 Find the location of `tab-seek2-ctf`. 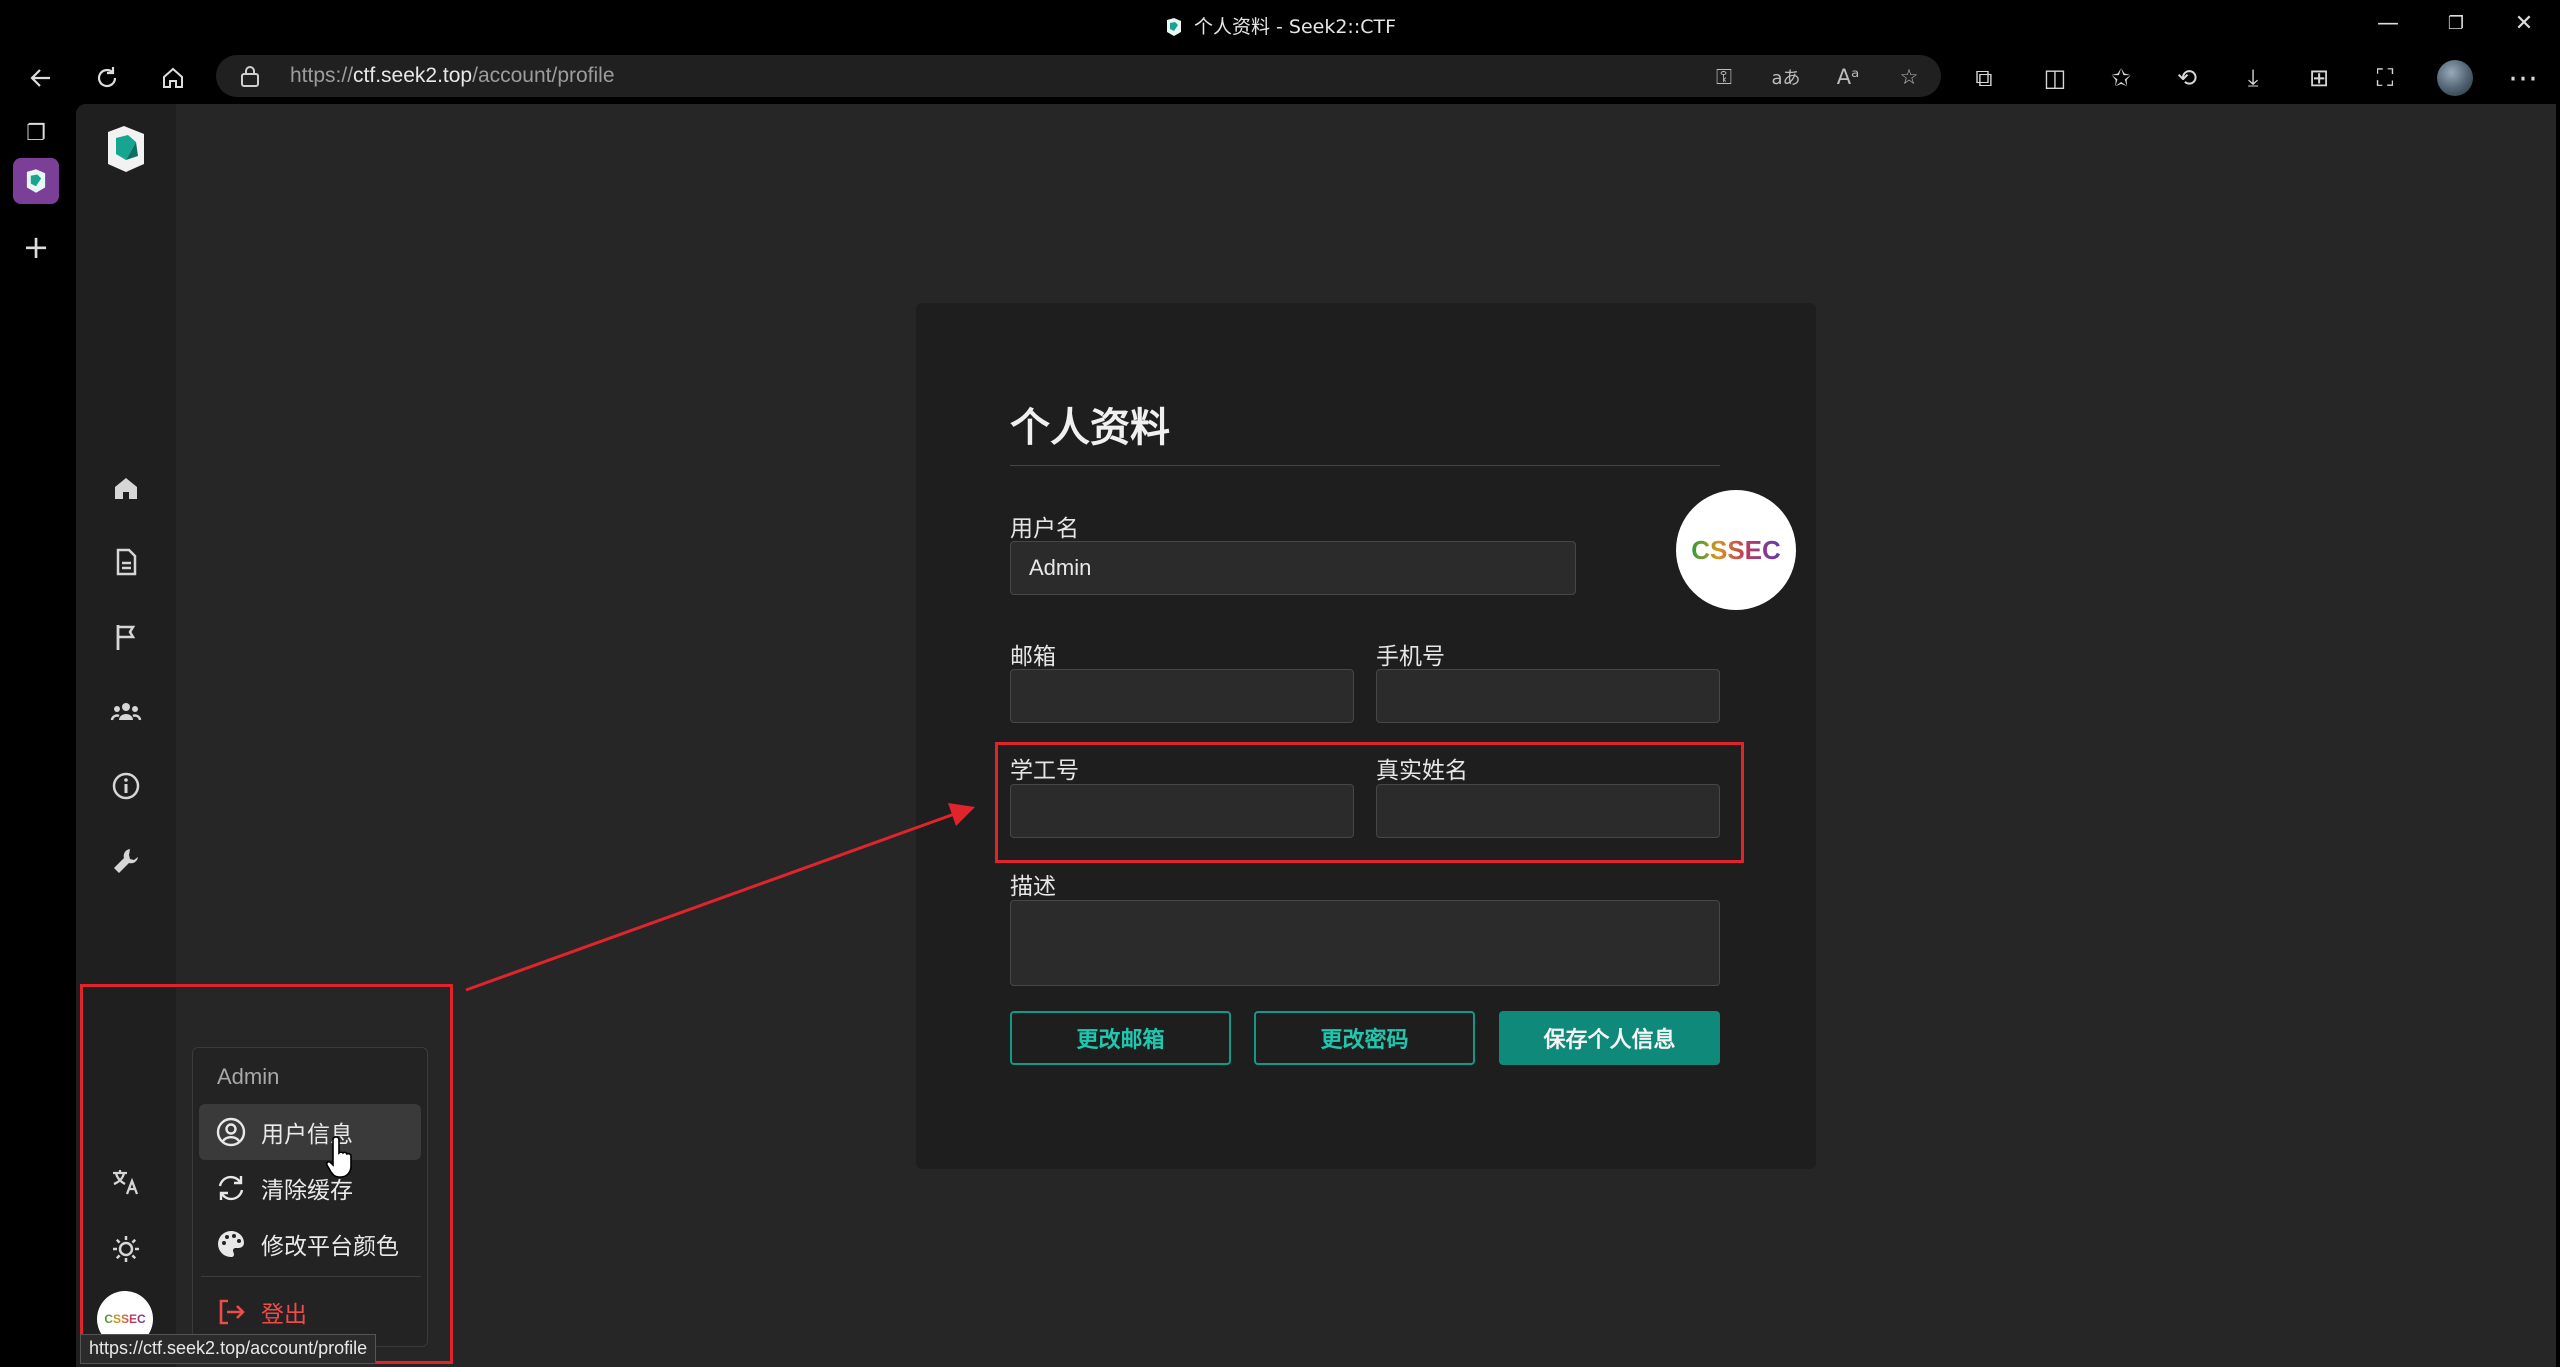

tab-seek2-ctf is located at coordinates (36, 181).